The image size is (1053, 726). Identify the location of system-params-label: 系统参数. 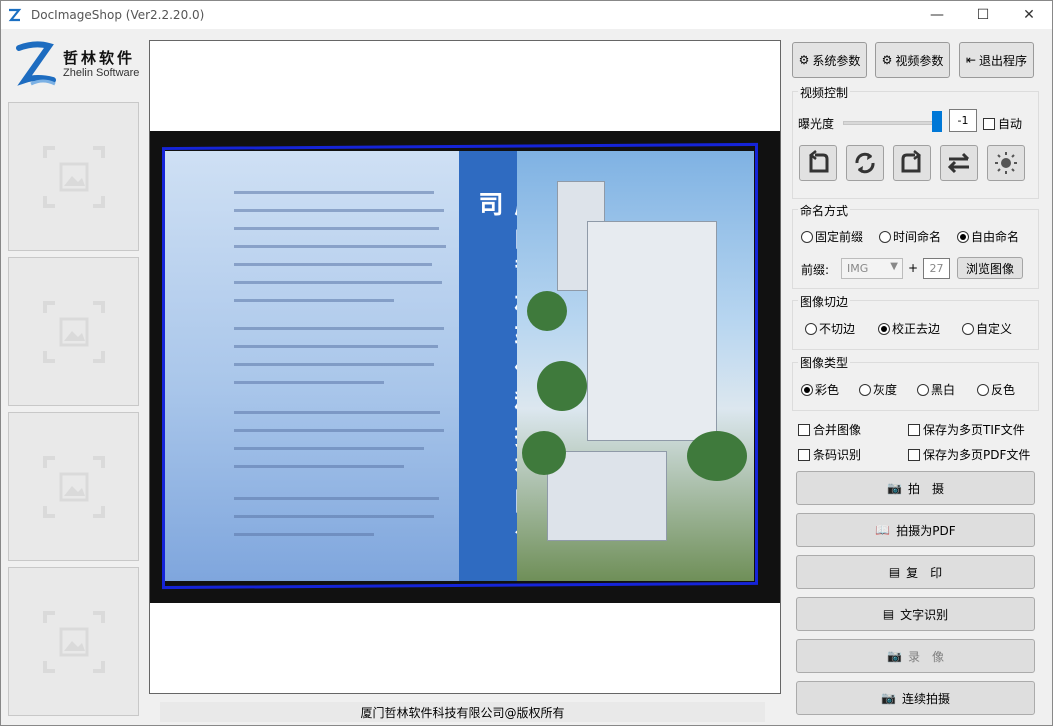
(836, 60).